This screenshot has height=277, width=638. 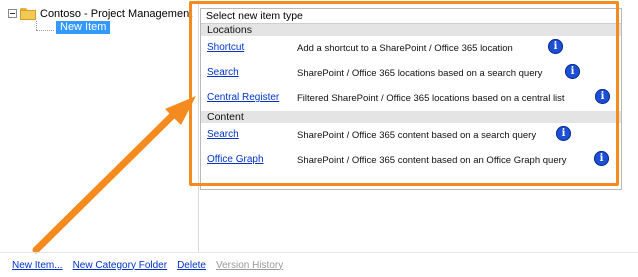 What do you see at coordinates (116, 13) in the screenshot?
I see `tree-root-label: Contoso - Project Management` at bounding box center [116, 13].